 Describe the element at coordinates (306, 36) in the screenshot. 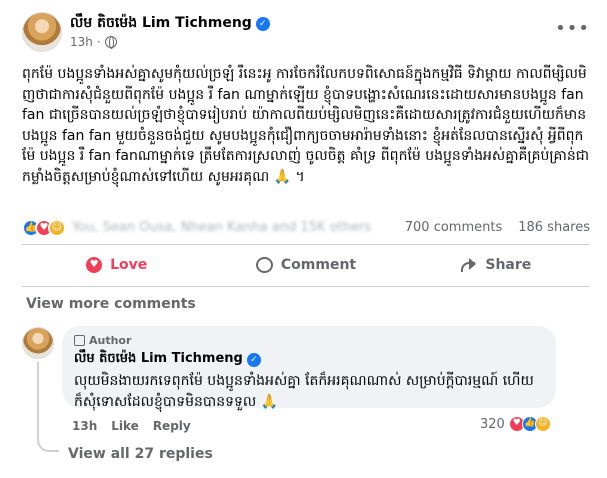

I see `post-header: លឹម តិចម៉េង Lim Tichmeng ✓ 13h · •••` at that location.